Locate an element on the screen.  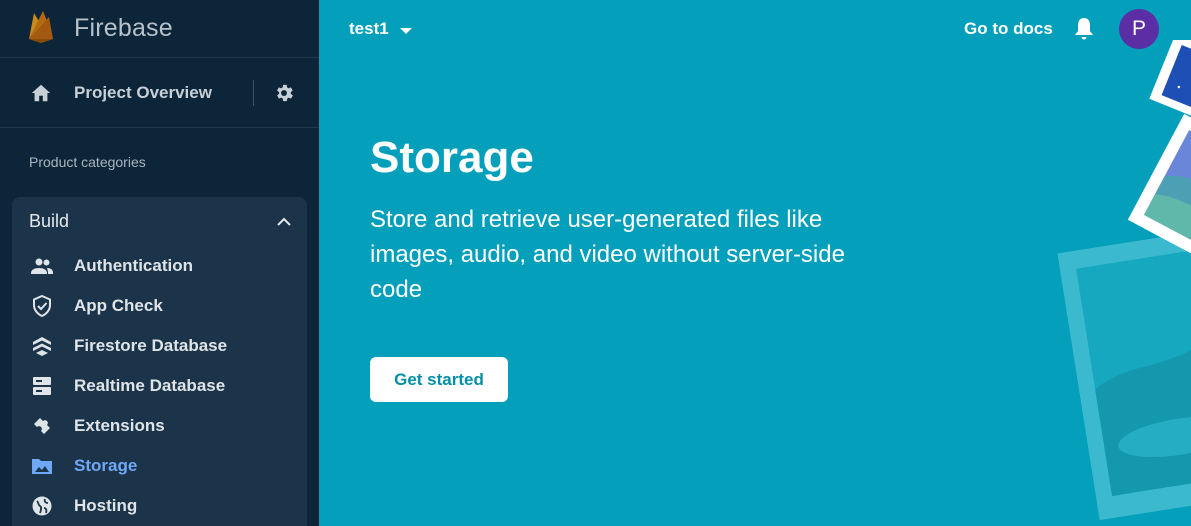
product-categories-label: Product categories is located at coordinates (87, 162).